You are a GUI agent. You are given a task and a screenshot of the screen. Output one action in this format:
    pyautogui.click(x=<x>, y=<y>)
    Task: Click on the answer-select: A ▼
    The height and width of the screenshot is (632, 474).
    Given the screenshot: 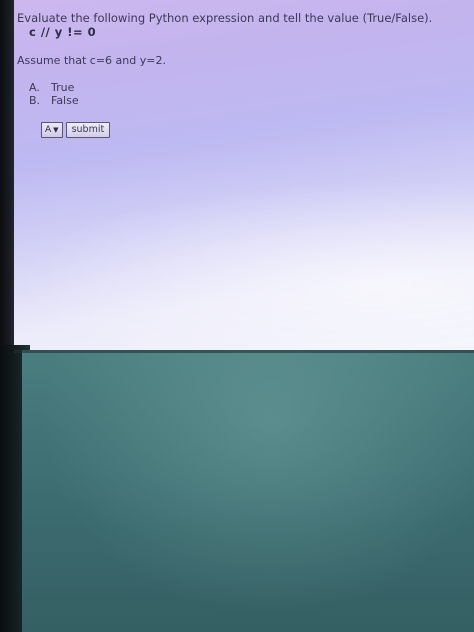 What is the action you would take?
    pyautogui.click(x=52, y=130)
    